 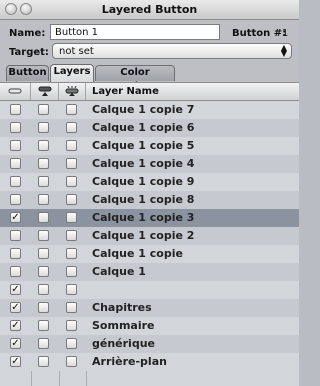 What do you see at coordinates (192, 91) in the screenshot?
I see `header-layer-name: Layer Name` at bounding box center [192, 91].